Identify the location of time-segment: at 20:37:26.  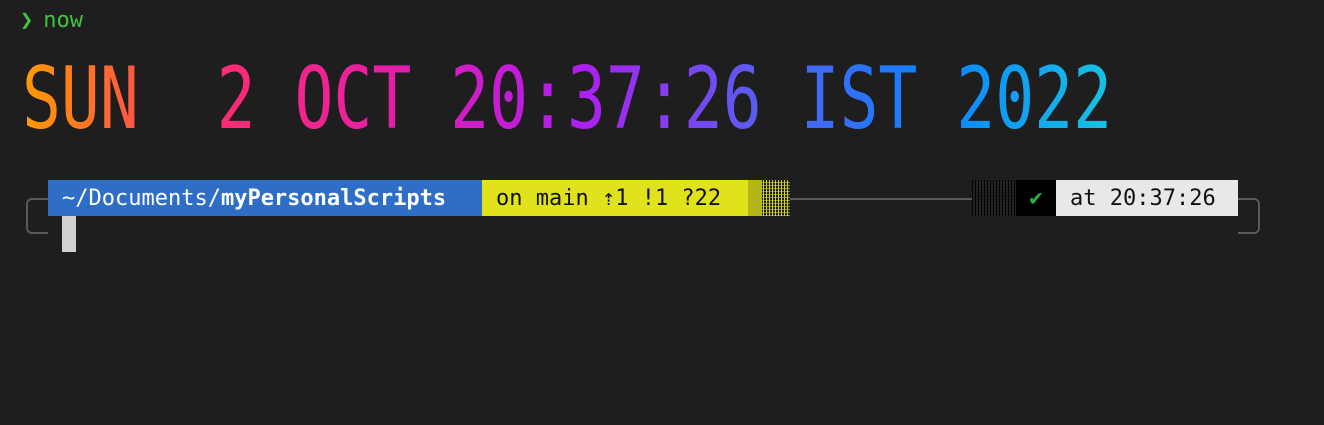
(1147, 198).